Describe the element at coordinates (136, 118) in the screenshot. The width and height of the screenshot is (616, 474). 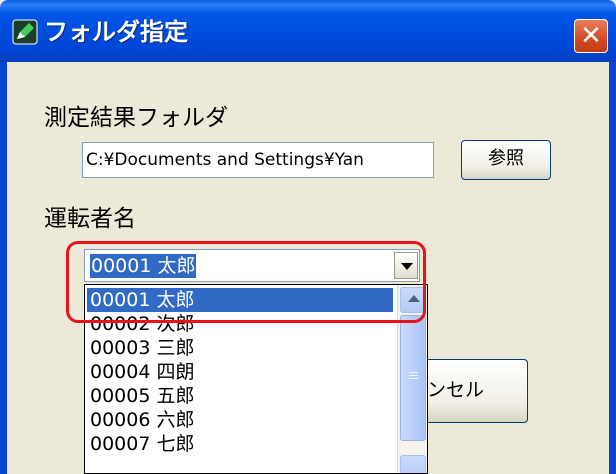
I see `folder-label: 測定結果フォルダ` at that location.